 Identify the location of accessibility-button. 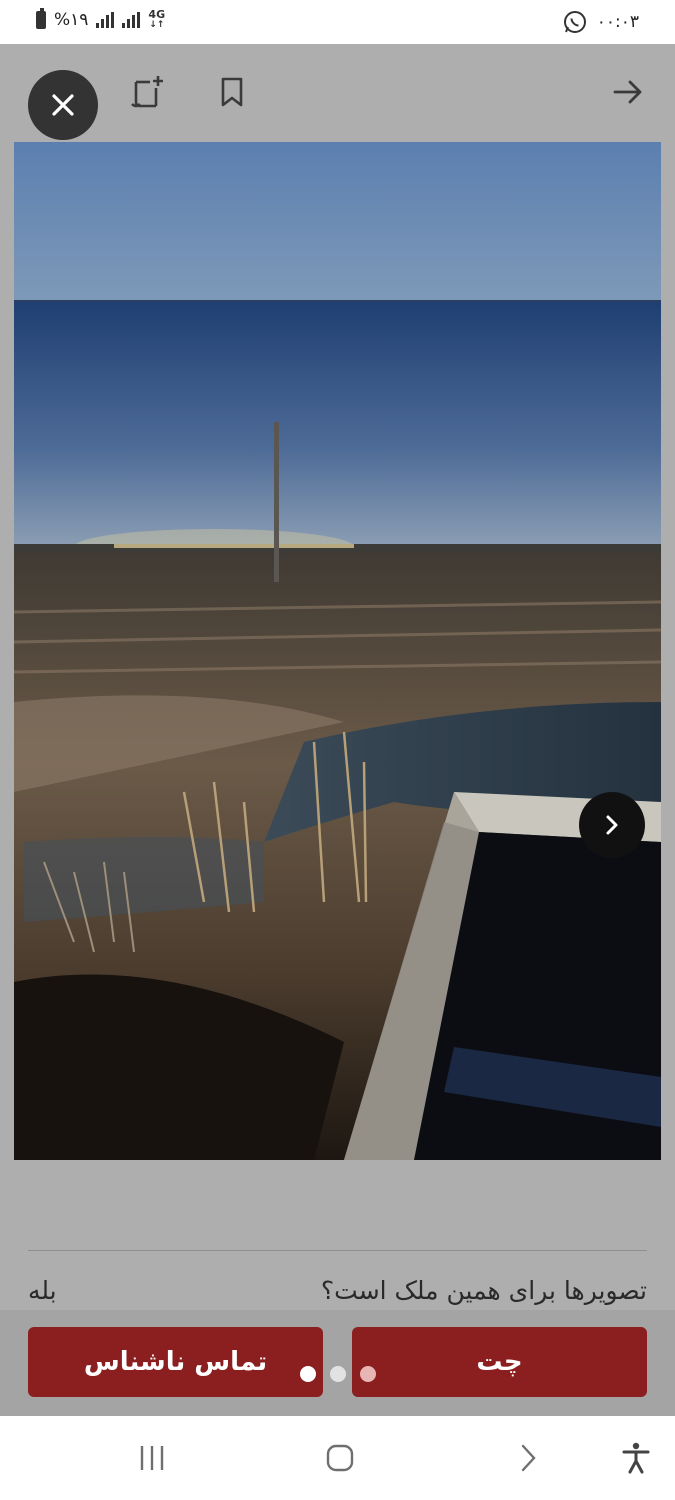
(636, 1458).